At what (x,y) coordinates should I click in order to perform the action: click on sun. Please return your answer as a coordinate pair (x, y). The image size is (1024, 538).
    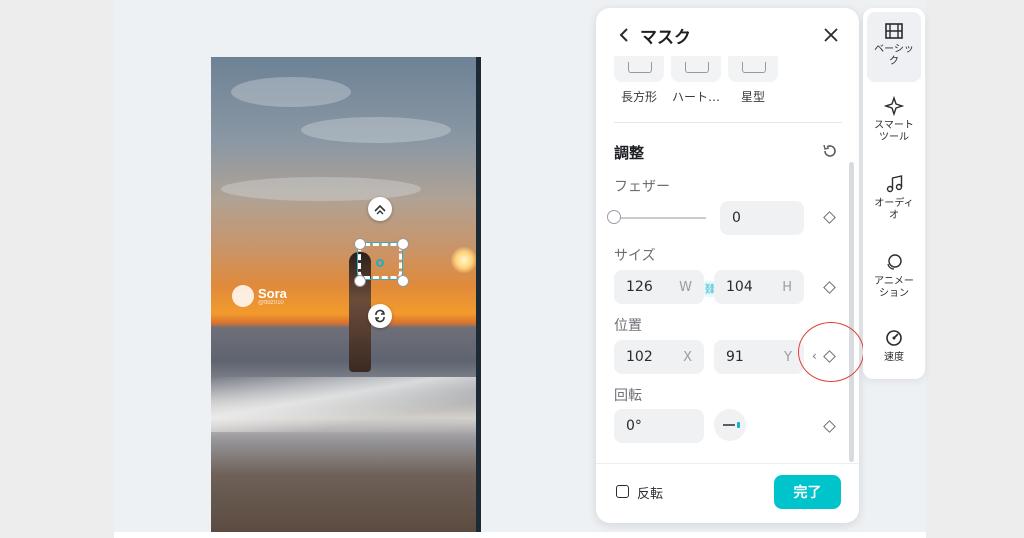
    Looking at the image, I should click on (464, 260).